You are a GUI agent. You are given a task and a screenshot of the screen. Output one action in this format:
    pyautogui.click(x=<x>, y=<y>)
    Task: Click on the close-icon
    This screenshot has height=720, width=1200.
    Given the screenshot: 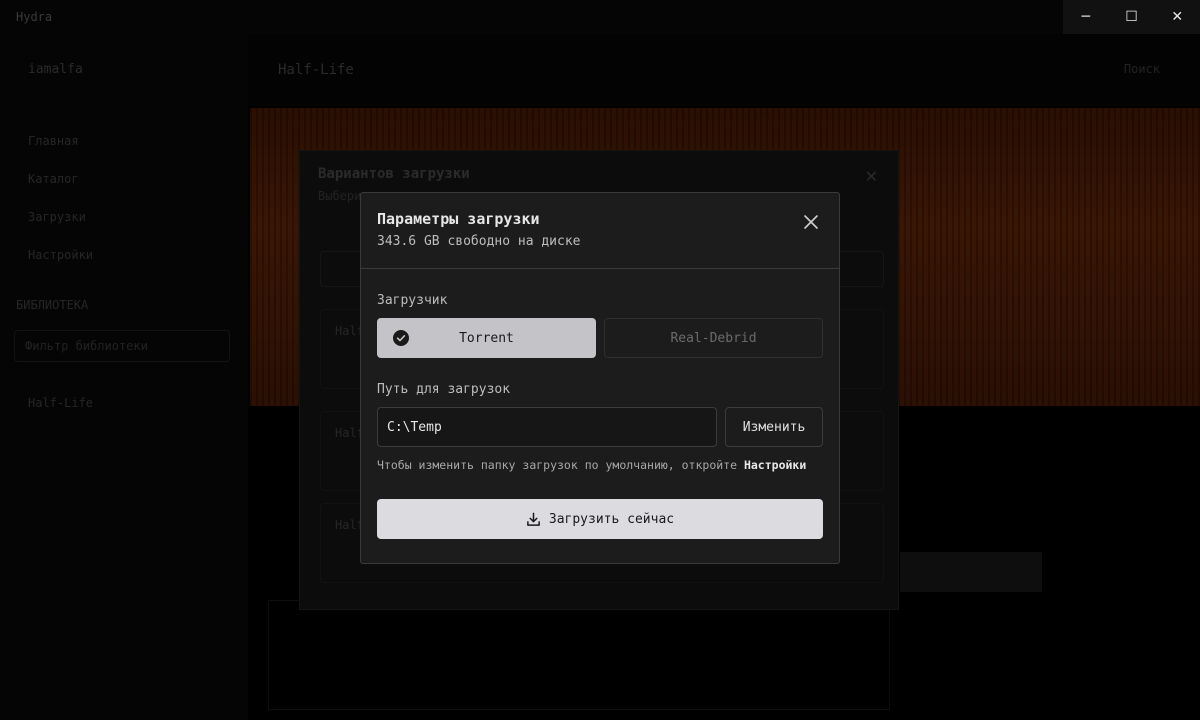 What is the action you would take?
    pyautogui.click(x=811, y=222)
    